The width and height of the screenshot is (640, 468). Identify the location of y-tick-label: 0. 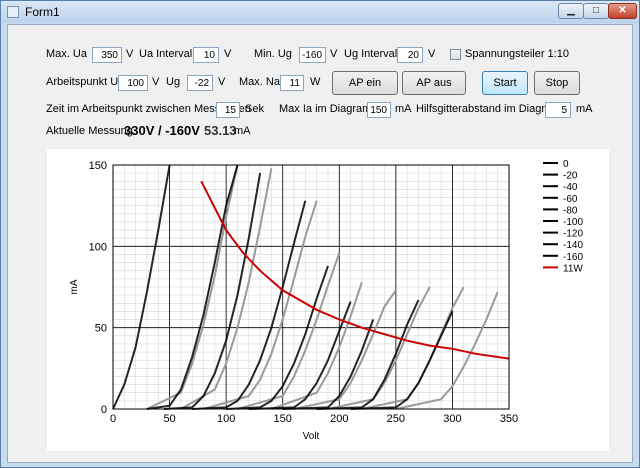
(104, 410).